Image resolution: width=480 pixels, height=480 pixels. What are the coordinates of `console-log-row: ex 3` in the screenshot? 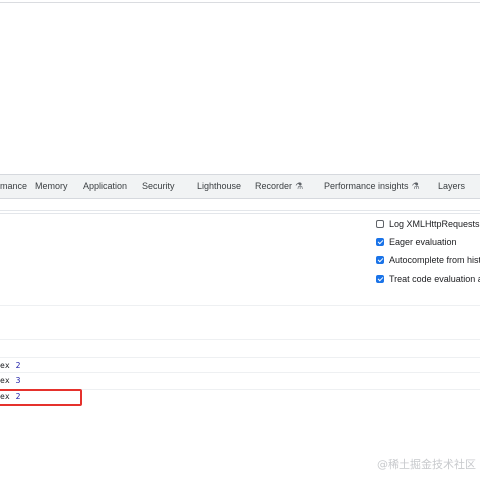 It's located at (10, 381).